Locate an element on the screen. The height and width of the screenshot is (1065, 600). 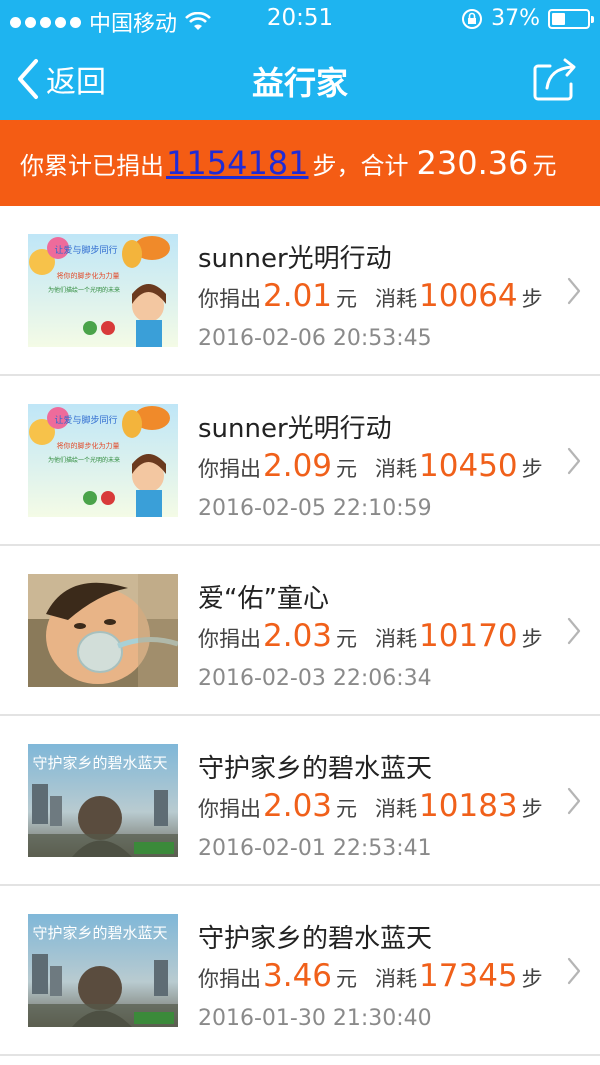
orientation-lock-icon is located at coordinates (472, 18).